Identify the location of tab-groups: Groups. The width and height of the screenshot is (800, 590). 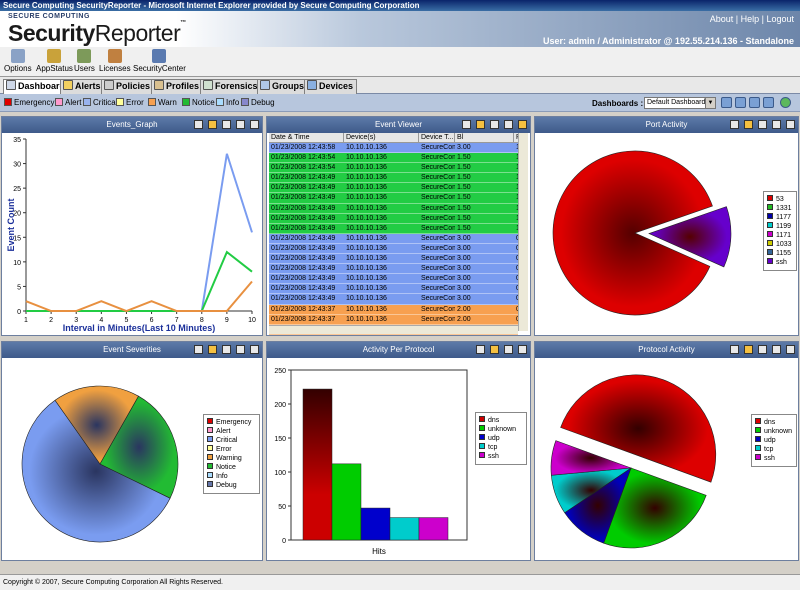
(283, 86).